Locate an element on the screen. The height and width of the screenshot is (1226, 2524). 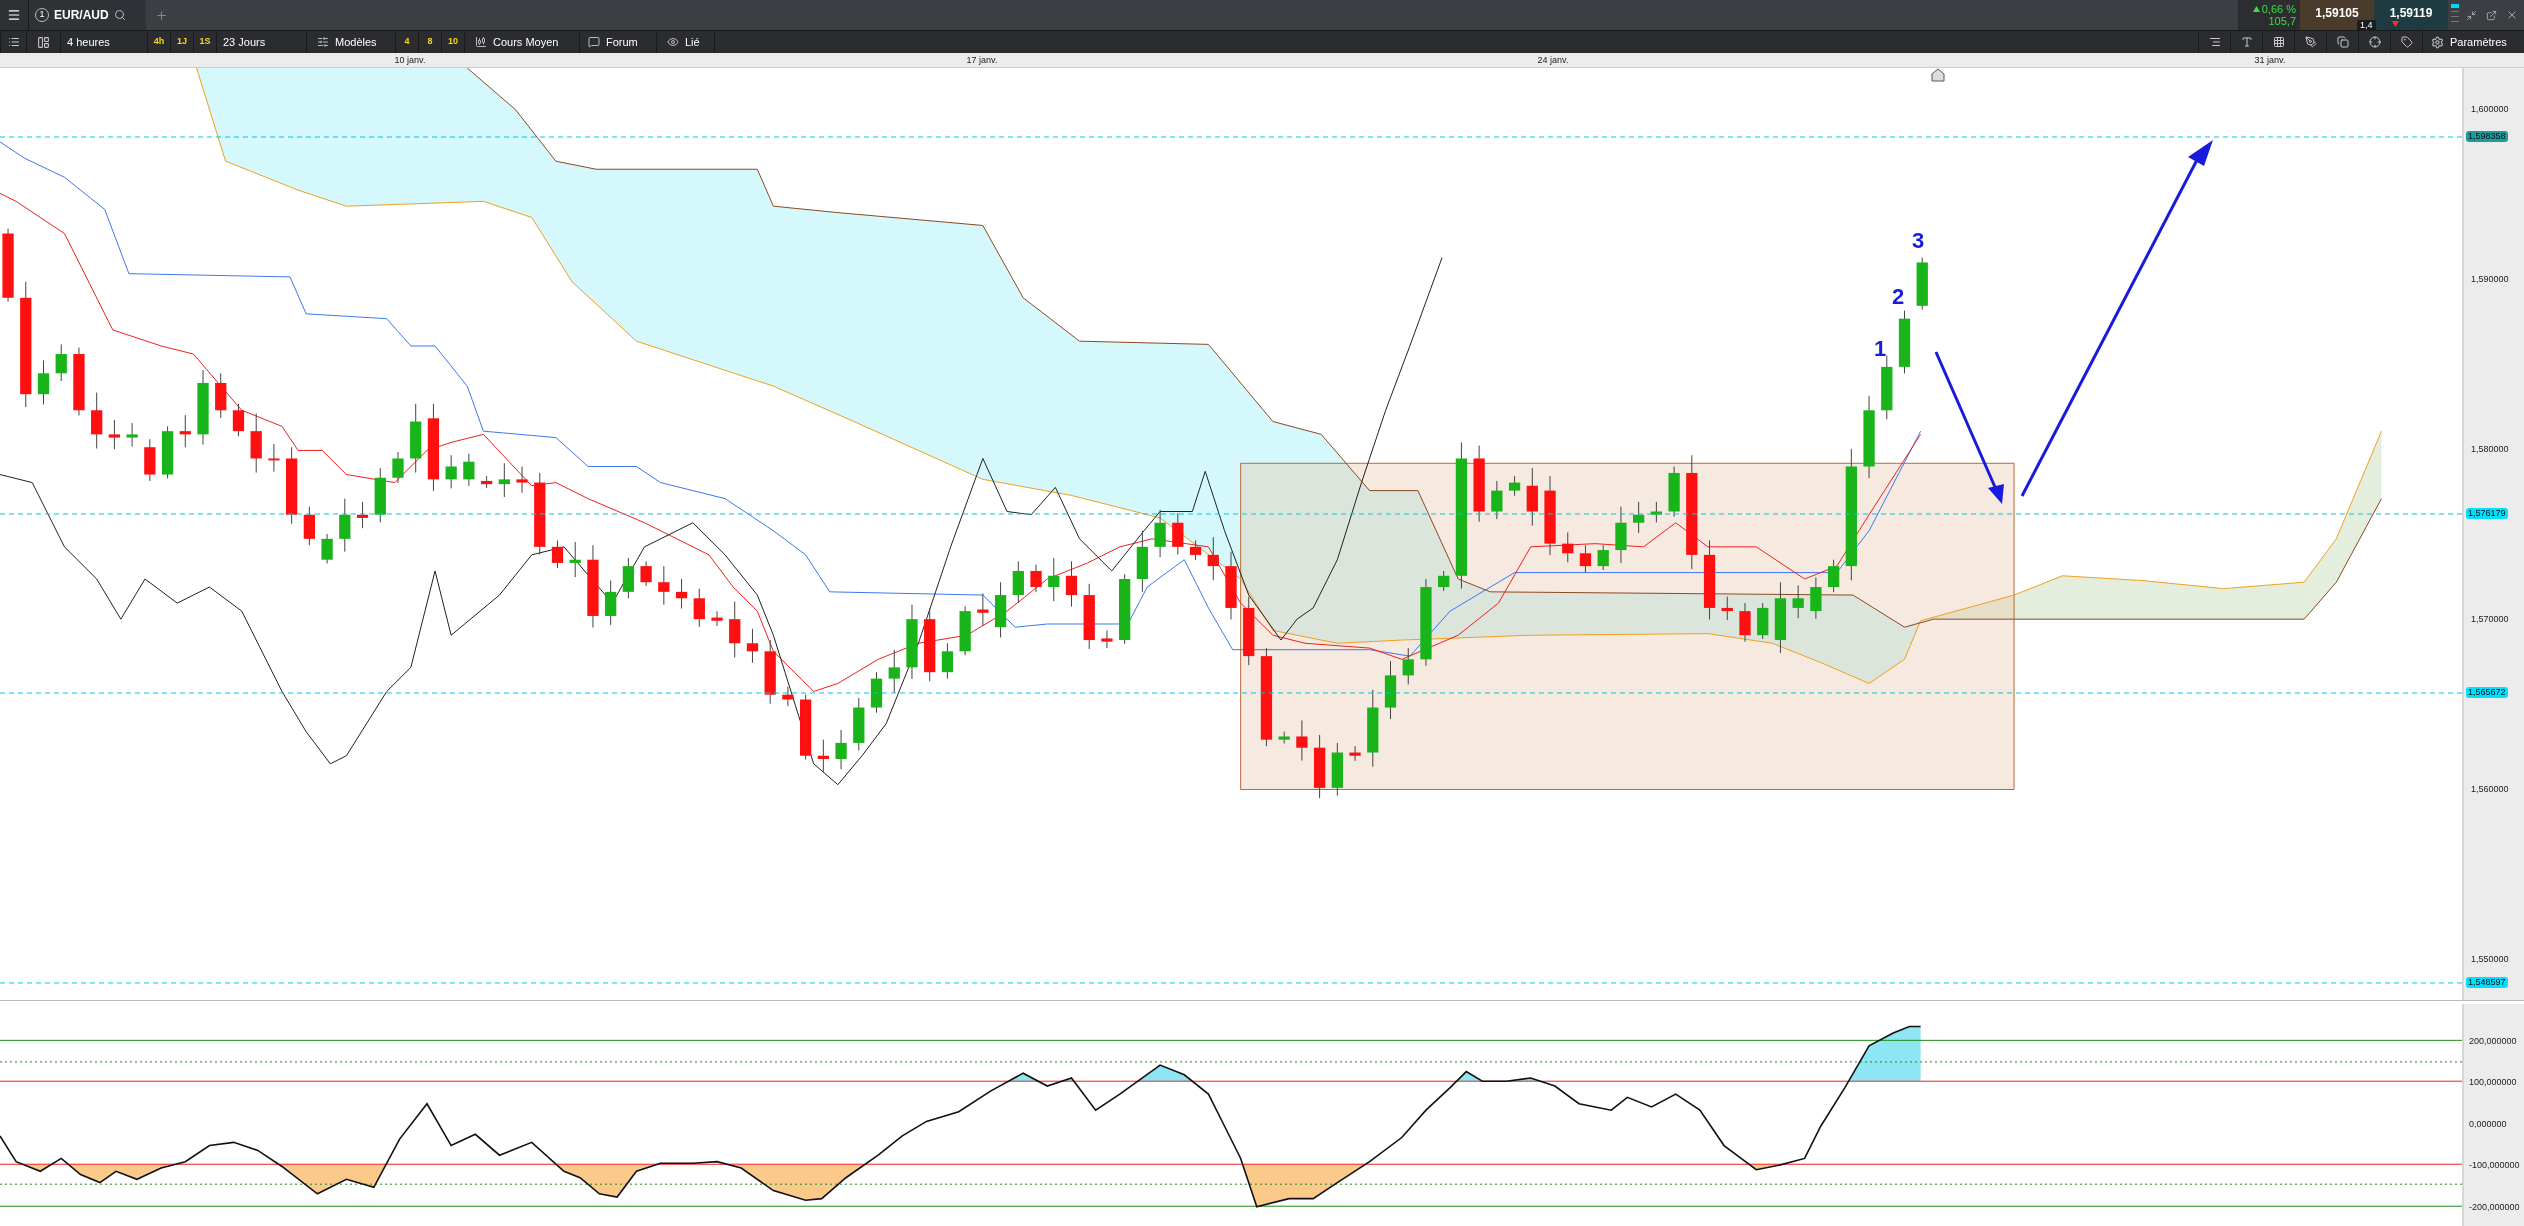
symbol-tab: 1 EUR/AUD is located at coordinates (87, 15).